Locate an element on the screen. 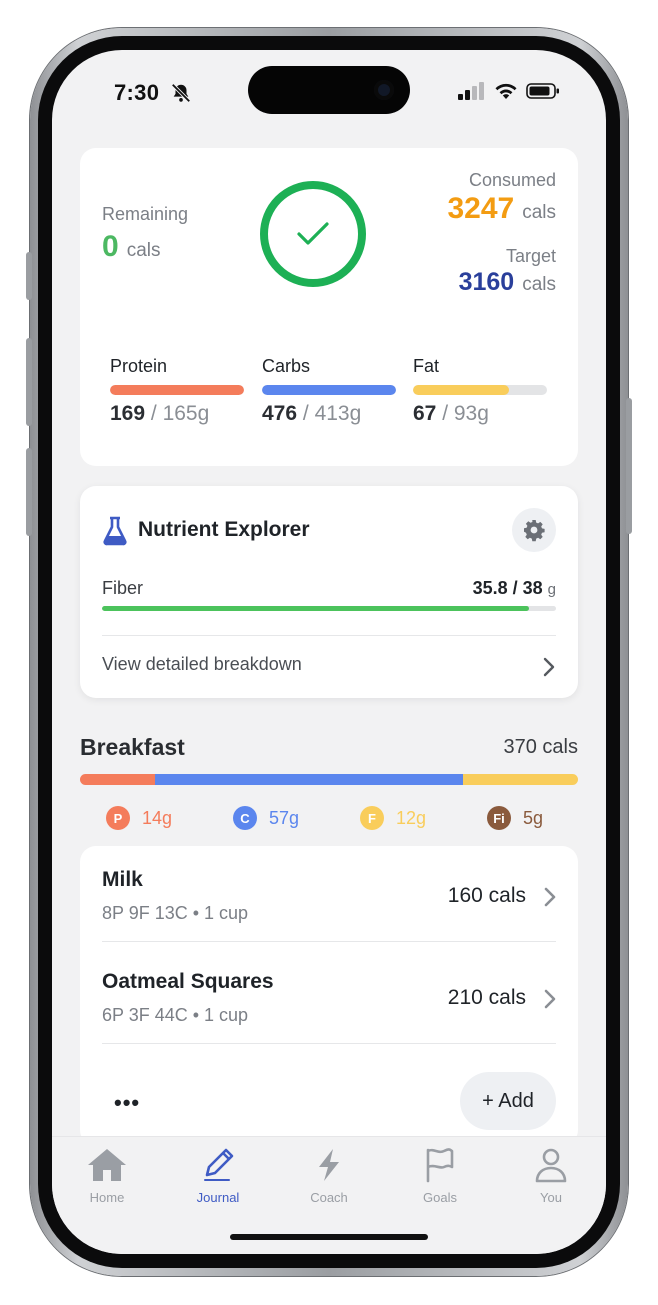 This screenshot has width=658, height=1305. carbs-chip: C 57g is located at coordinates (296, 818).